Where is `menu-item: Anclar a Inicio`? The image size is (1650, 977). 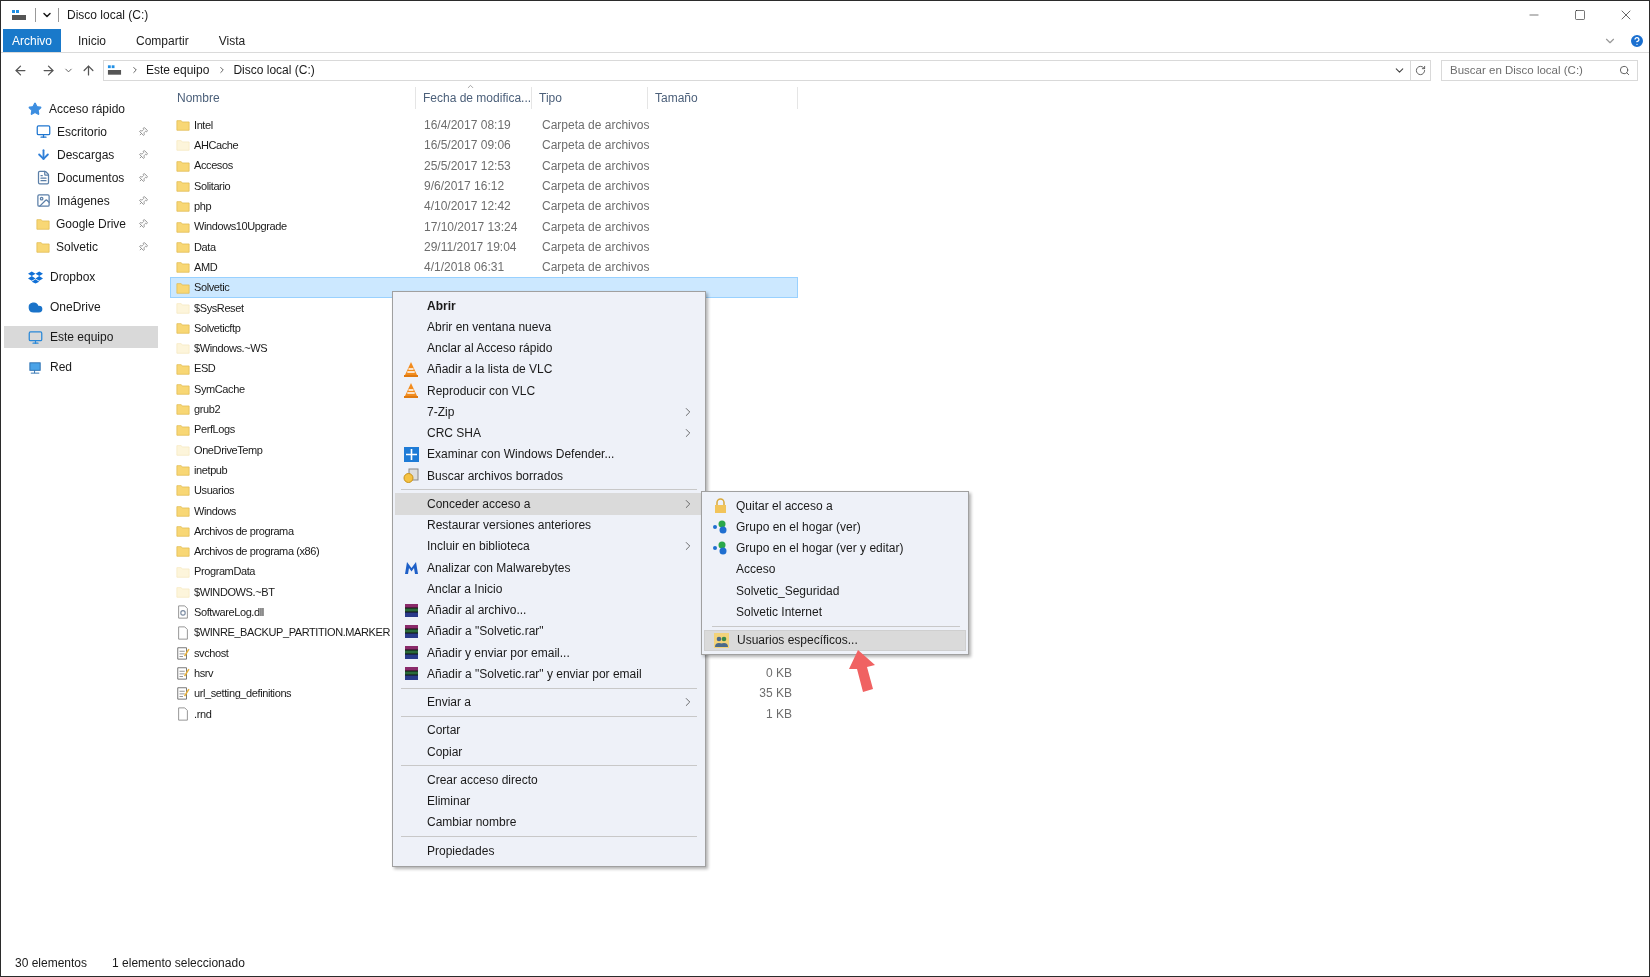 menu-item: Anclar a Inicio is located at coordinates (549, 589).